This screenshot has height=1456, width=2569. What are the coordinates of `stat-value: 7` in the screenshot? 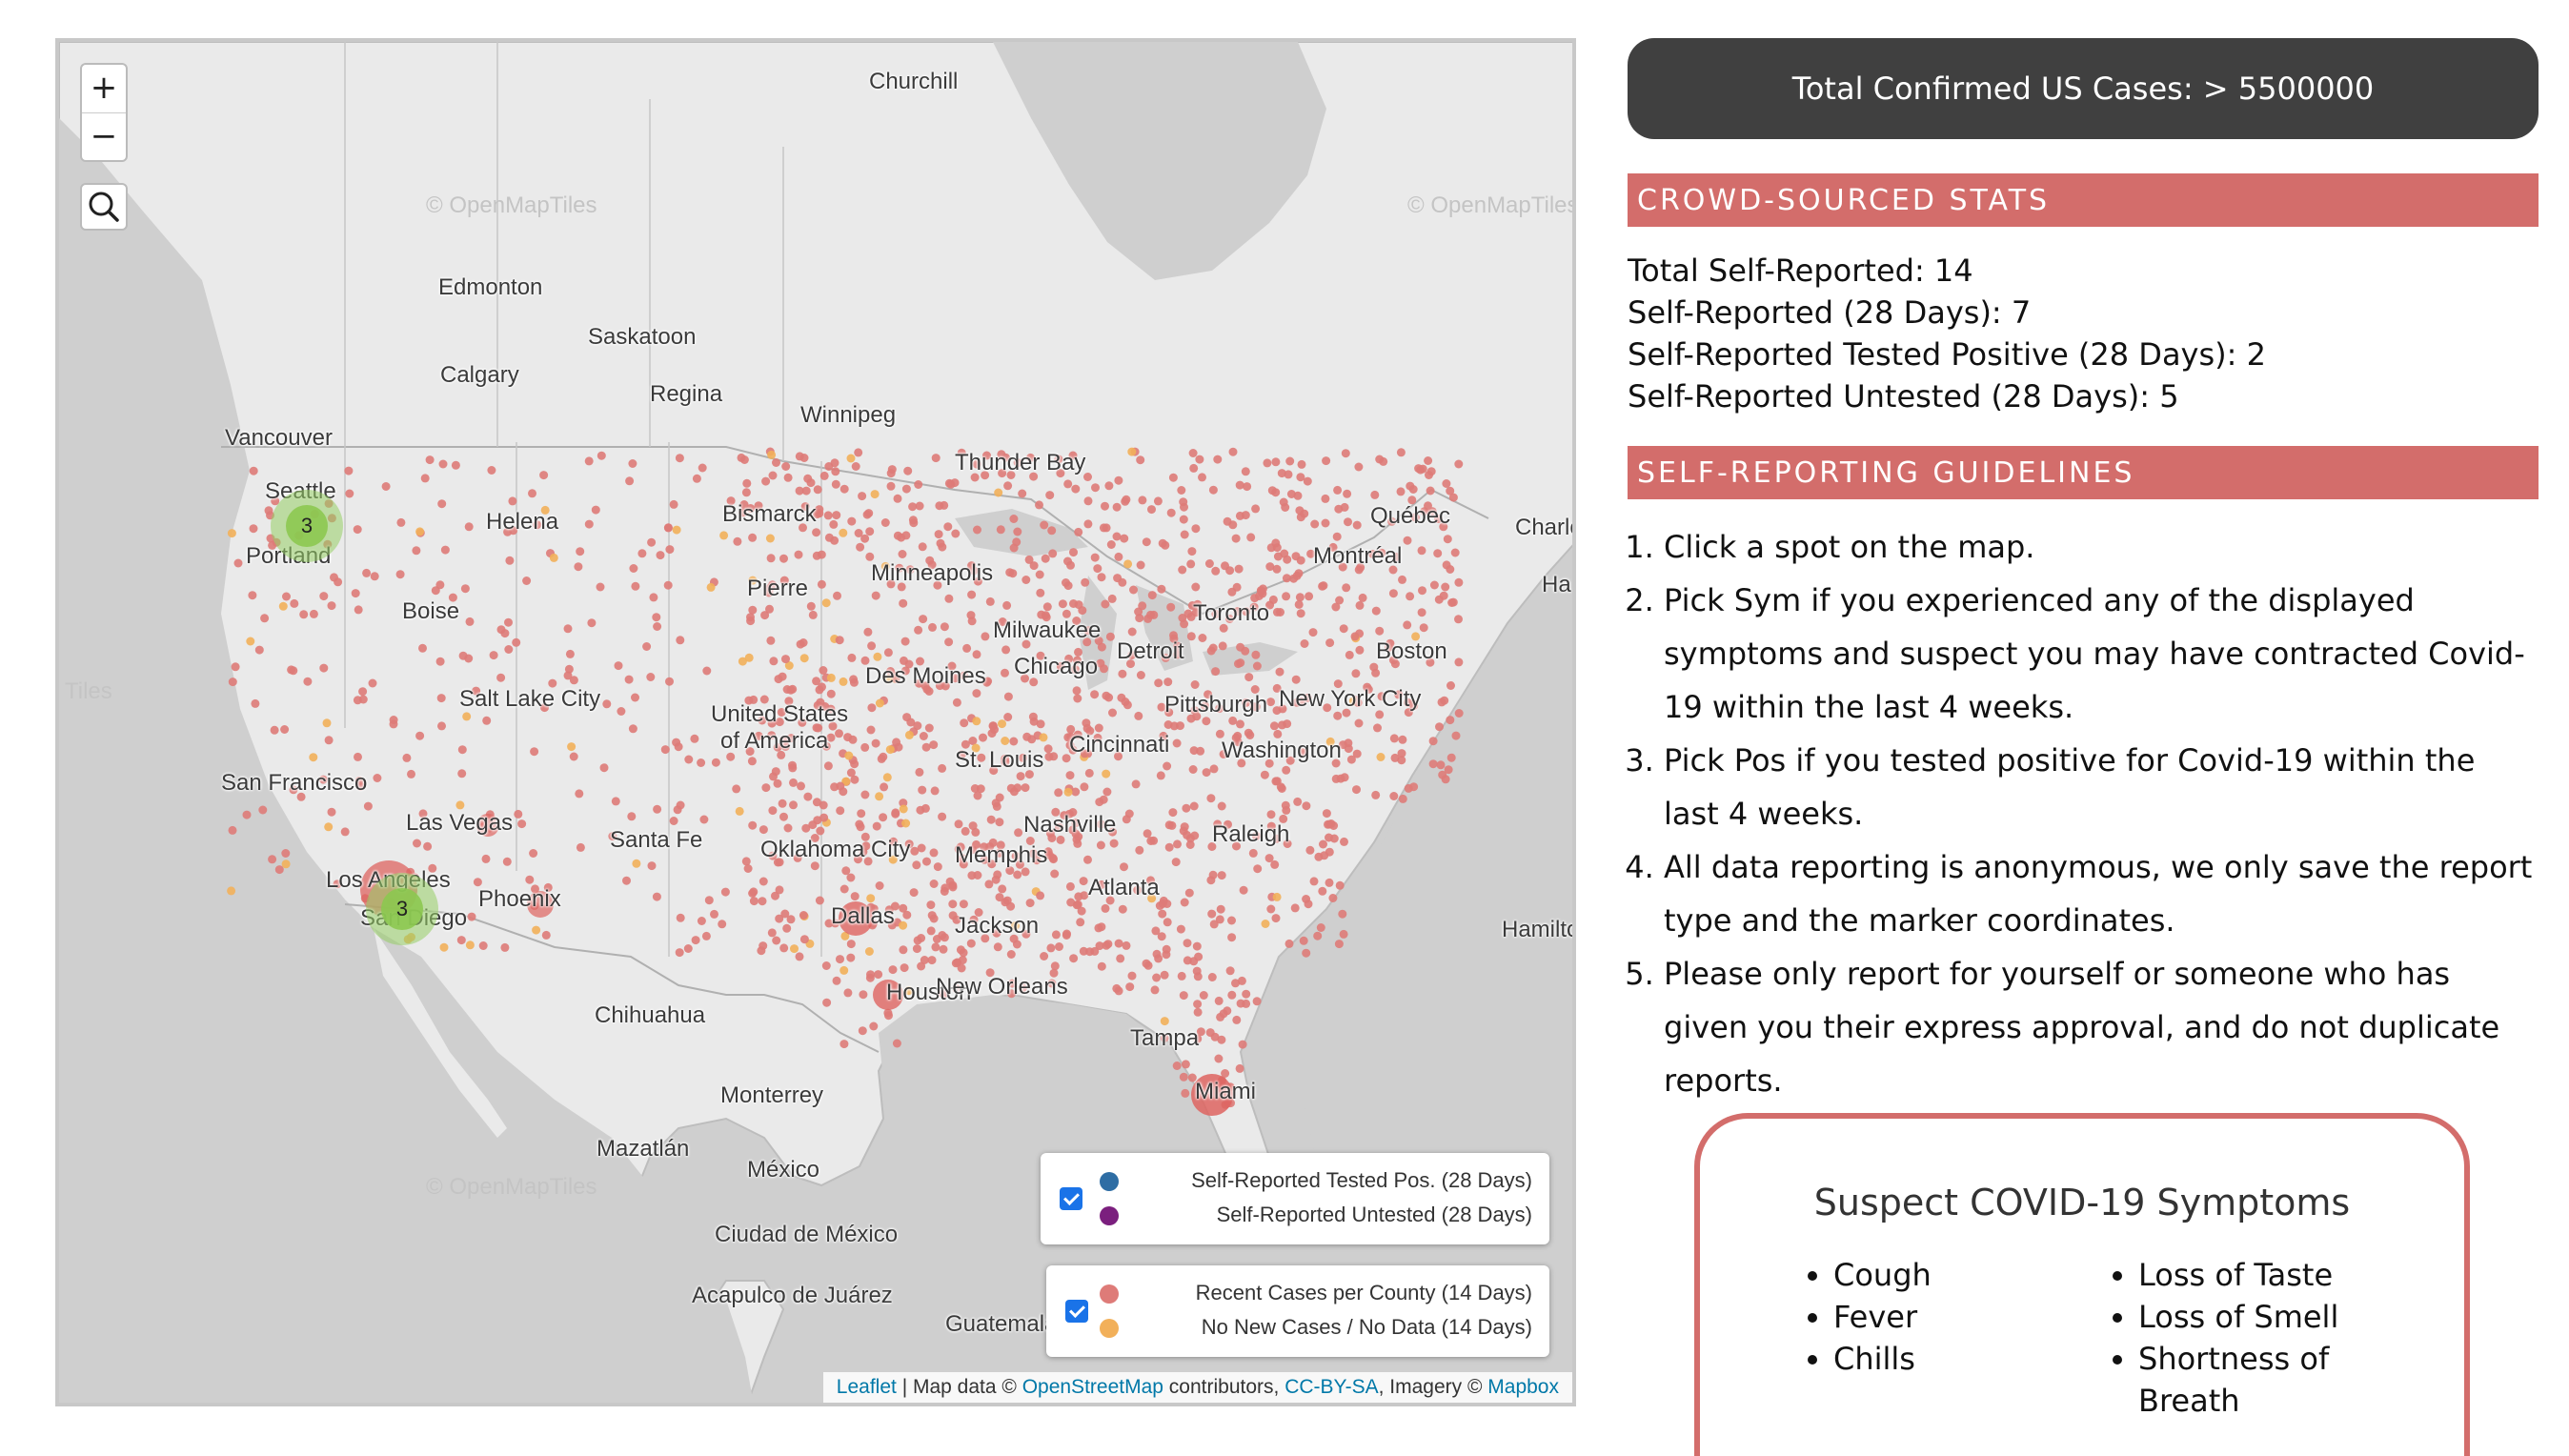 It's located at (2021, 312).